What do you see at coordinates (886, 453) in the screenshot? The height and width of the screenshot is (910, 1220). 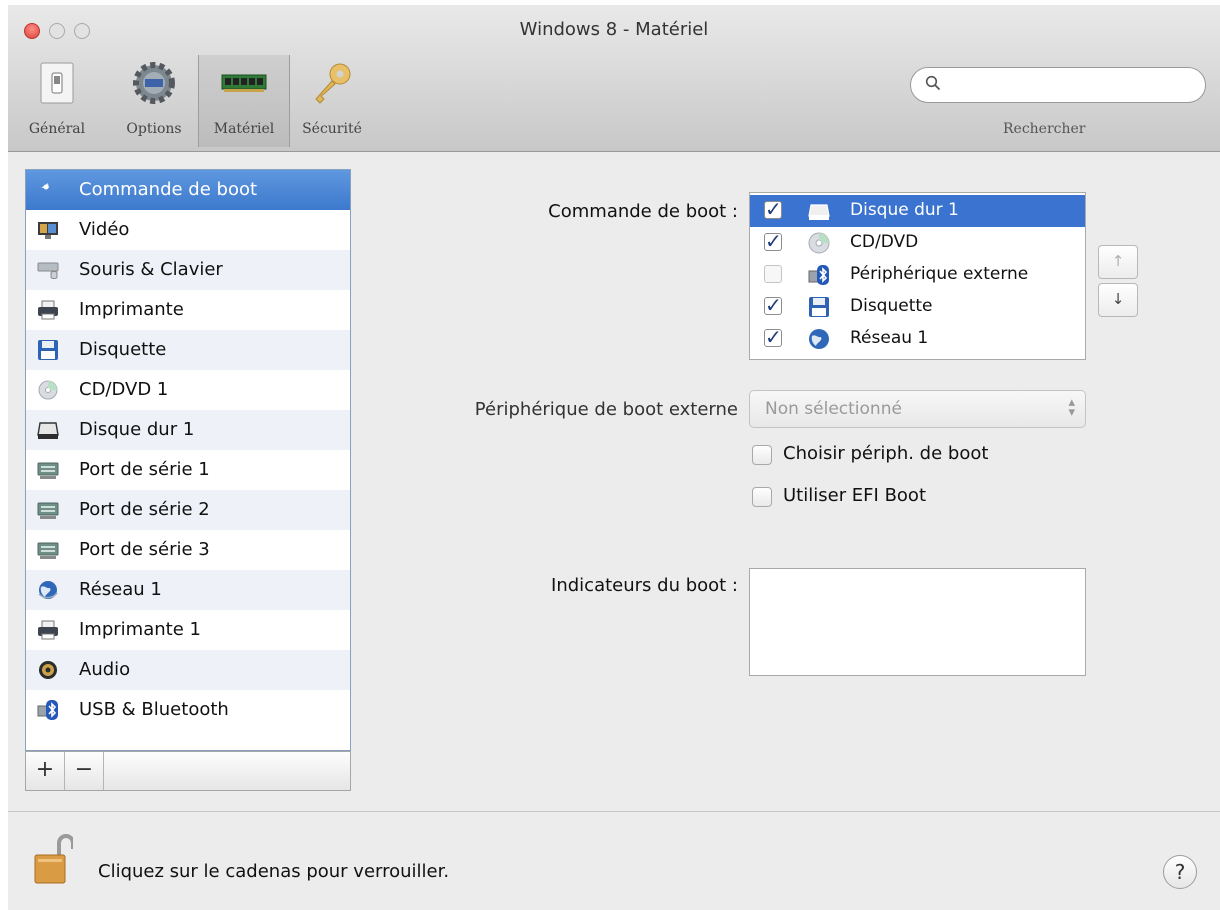 I see `choose-boot-device-label: Choisir périph. de boot` at bounding box center [886, 453].